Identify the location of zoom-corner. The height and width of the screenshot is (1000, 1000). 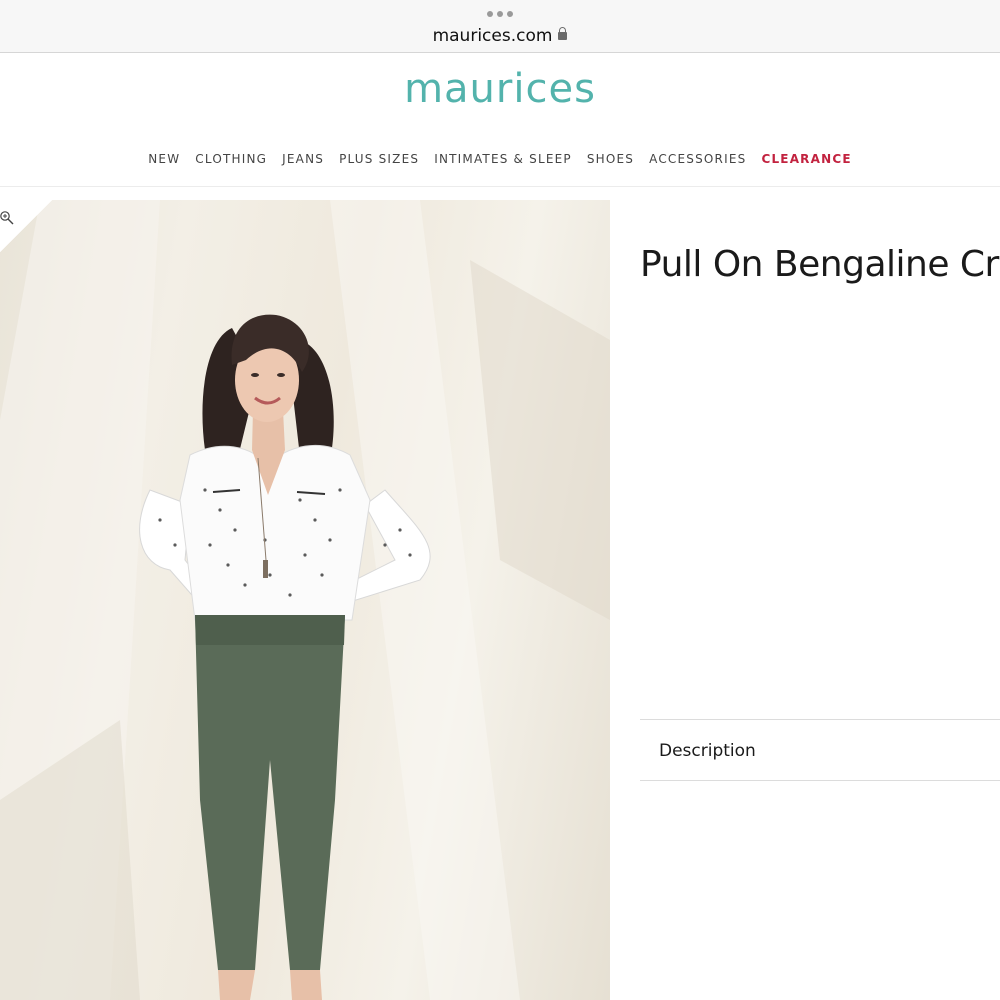
(26, 226).